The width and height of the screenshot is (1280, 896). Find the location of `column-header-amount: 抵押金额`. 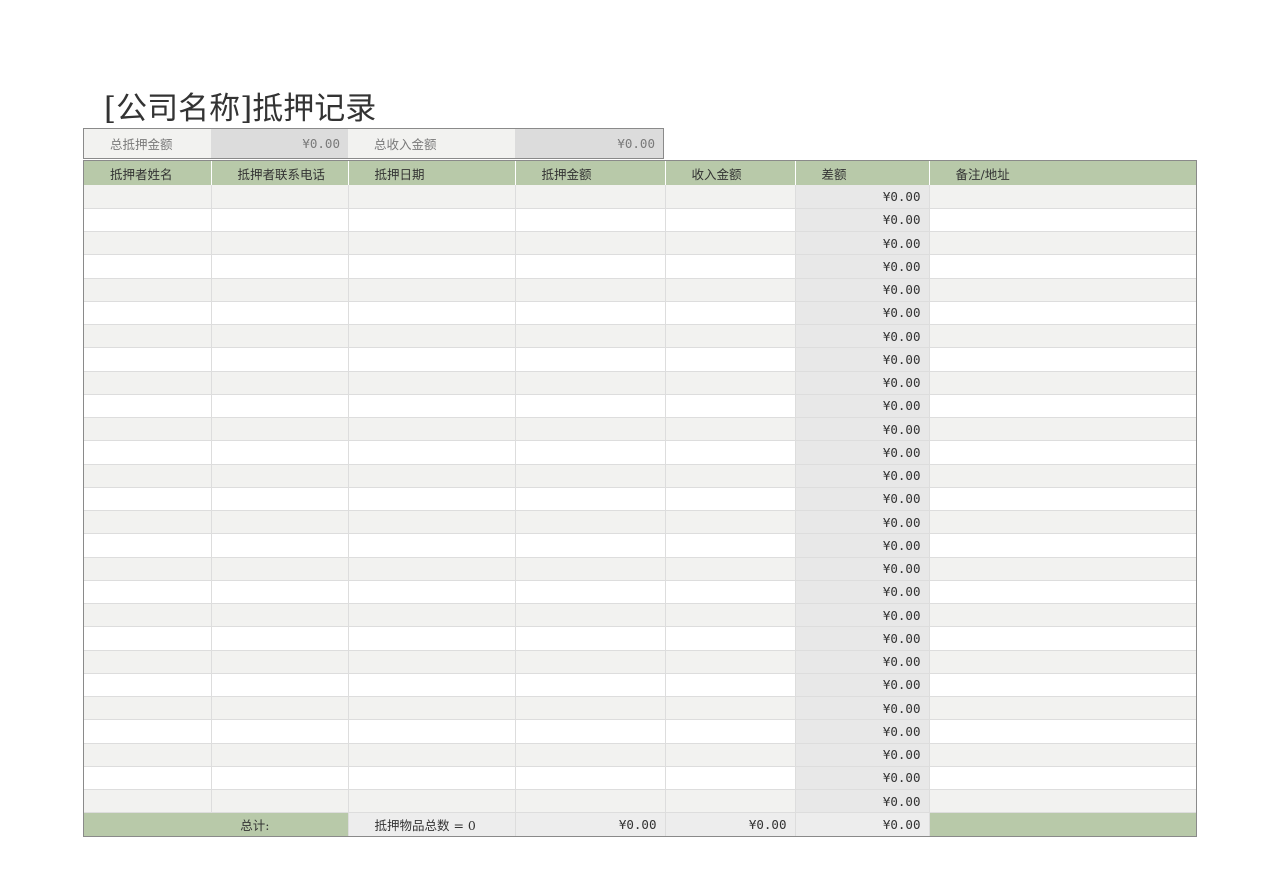

column-header-amount: 抵押金额 is located at coordinates (590, 173).